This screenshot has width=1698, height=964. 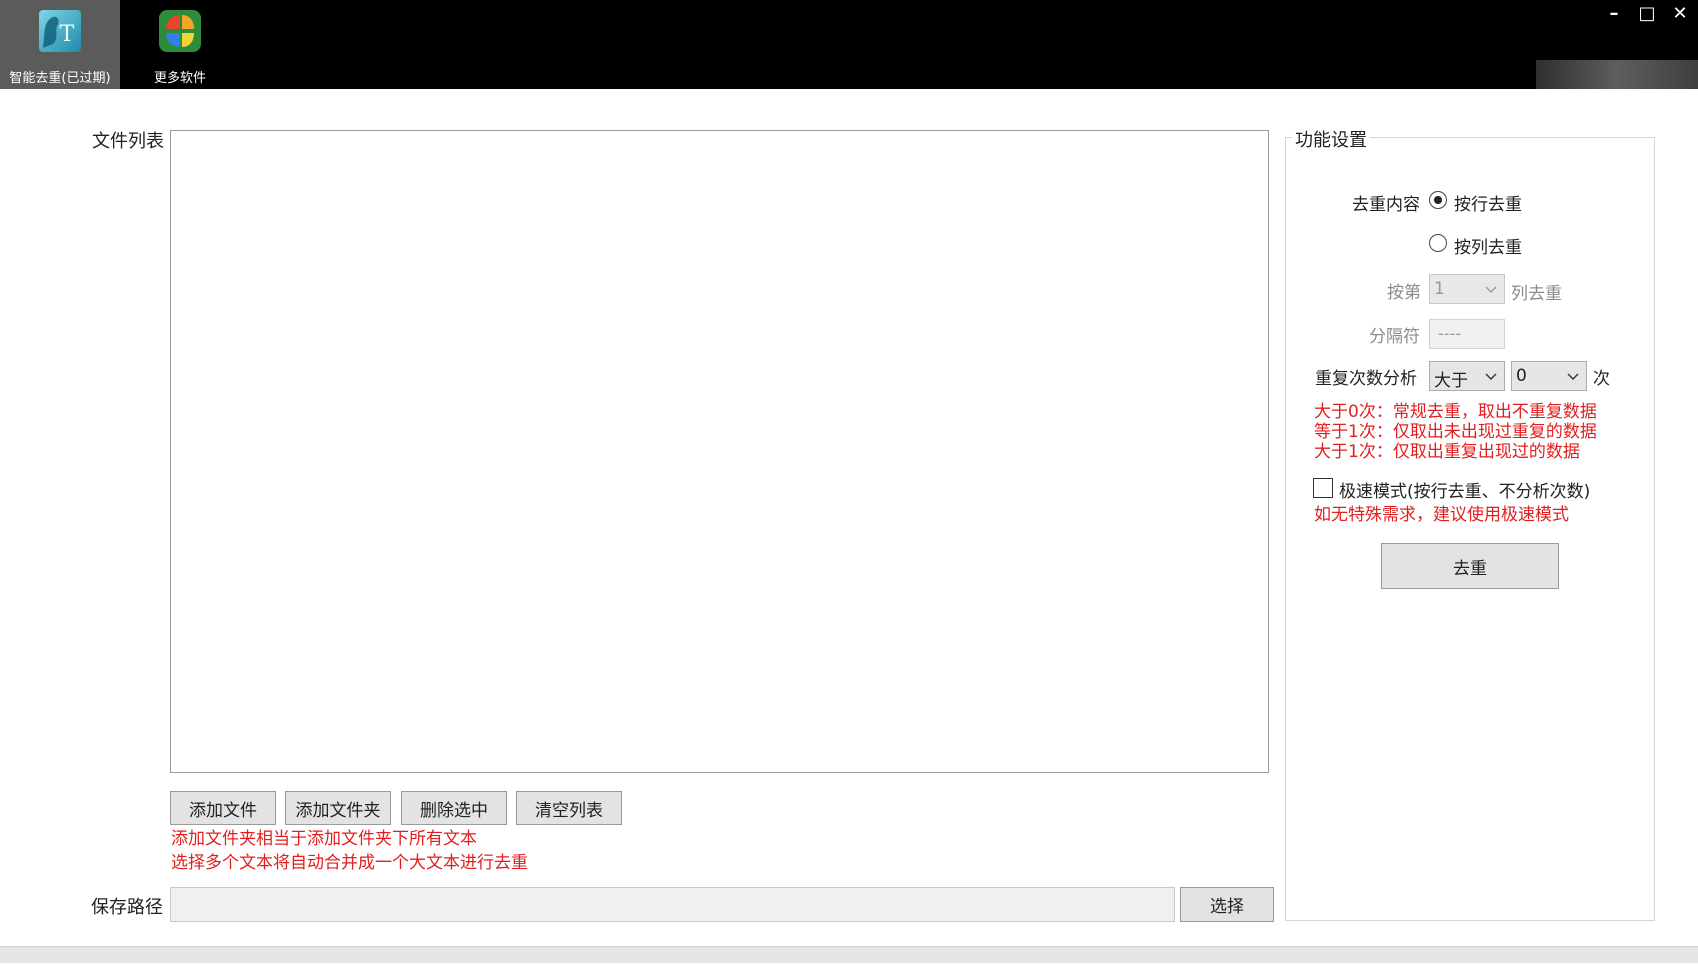 I want to click on close-icon: ✕, so click(x=1680, y=14).